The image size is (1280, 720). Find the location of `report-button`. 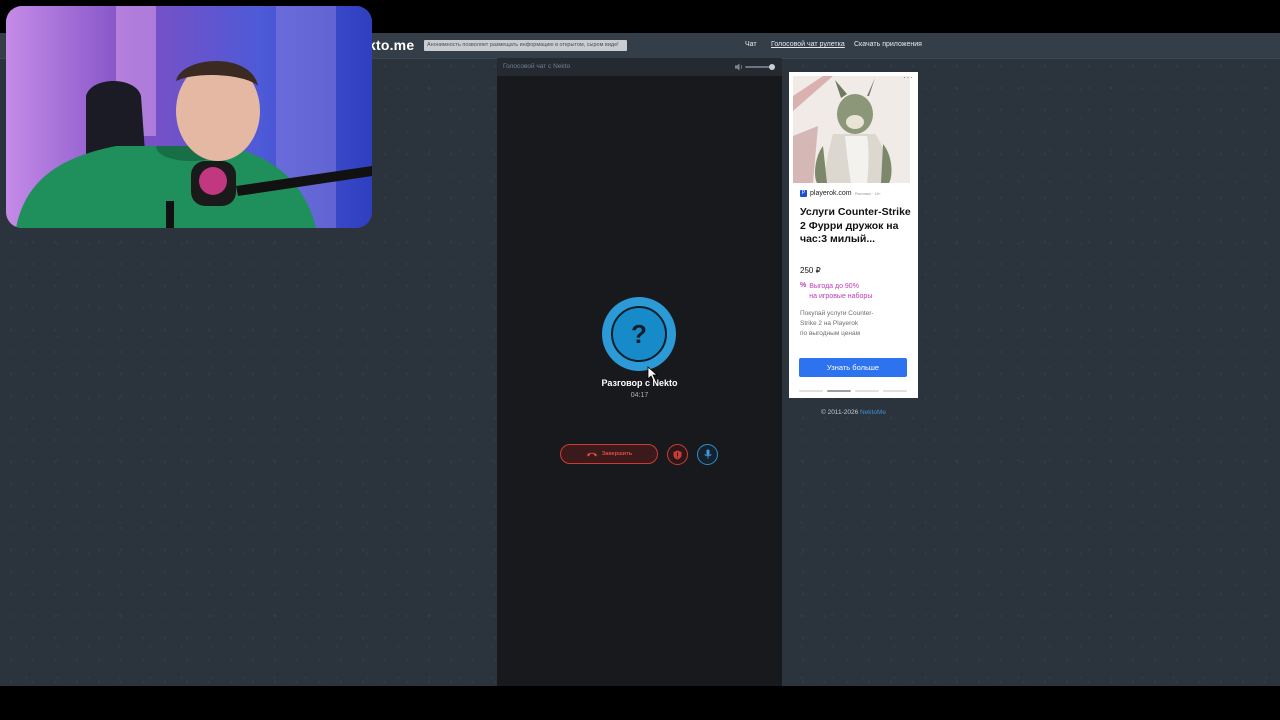

report-button is located at coordinates (677, 454).